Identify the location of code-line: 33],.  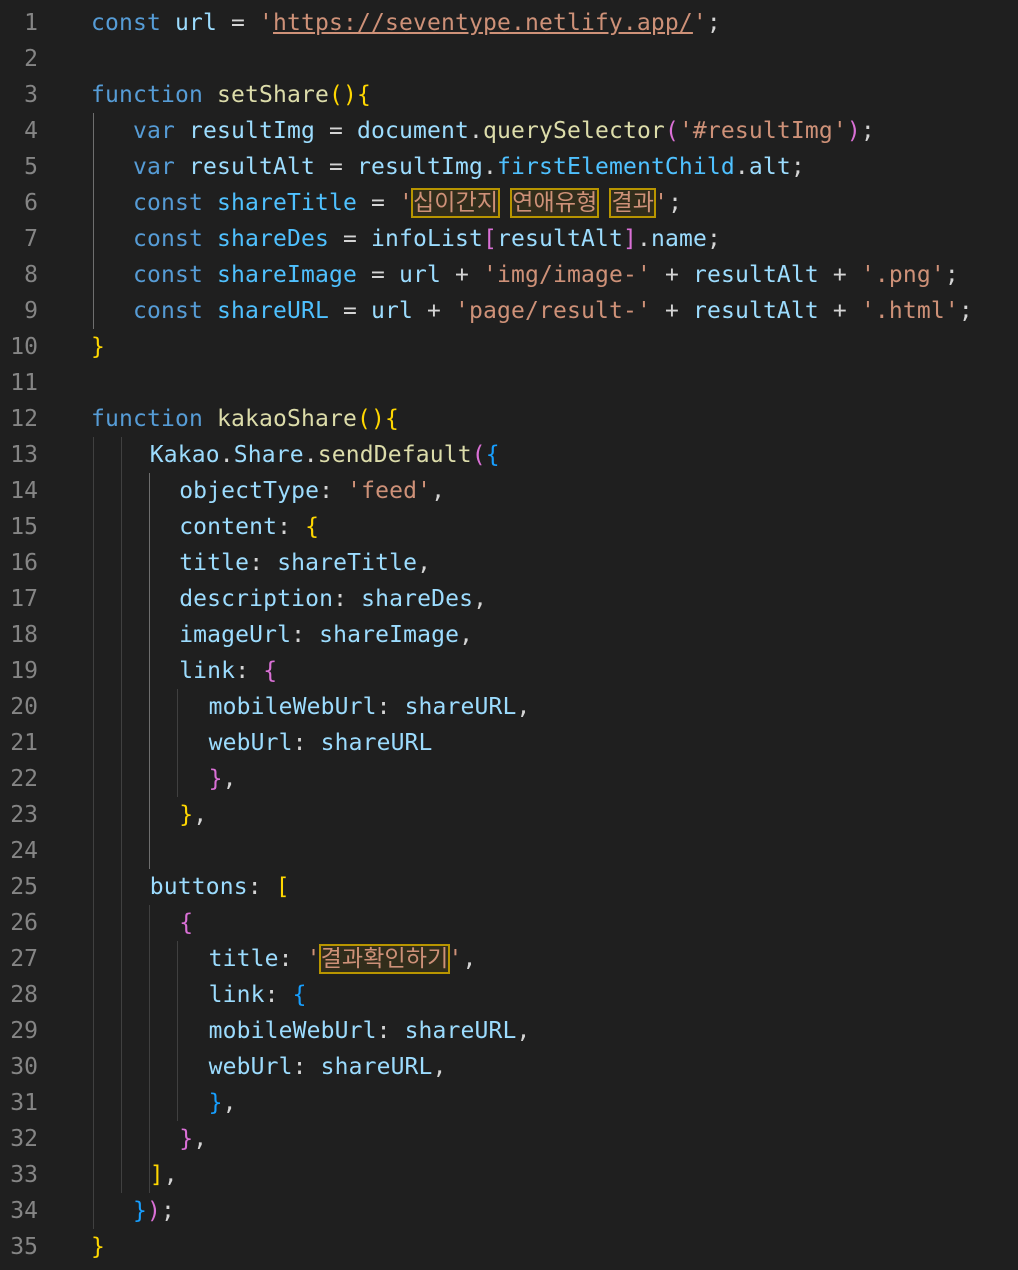
(509, 1175).